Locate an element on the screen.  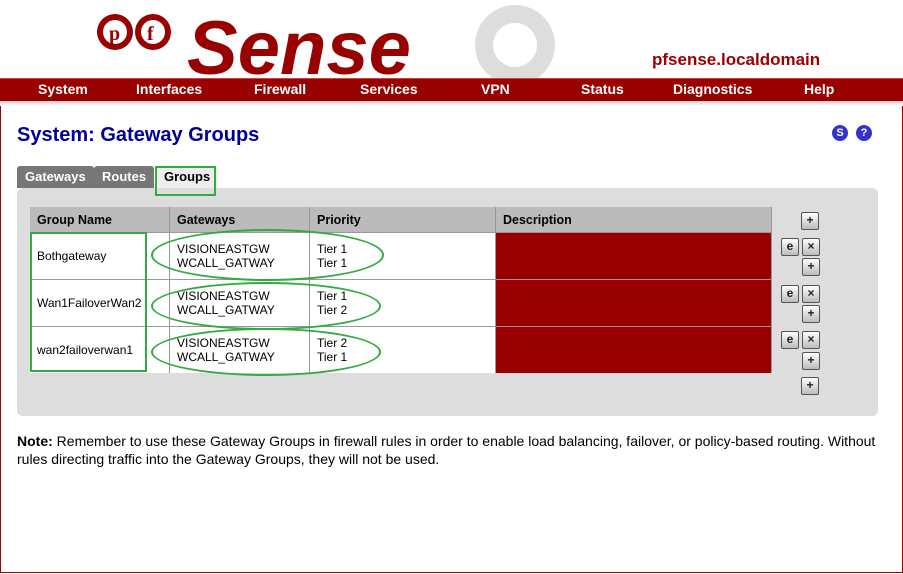
header: p f Sense pfsense.localdomain is located at coordinates (451, 39).